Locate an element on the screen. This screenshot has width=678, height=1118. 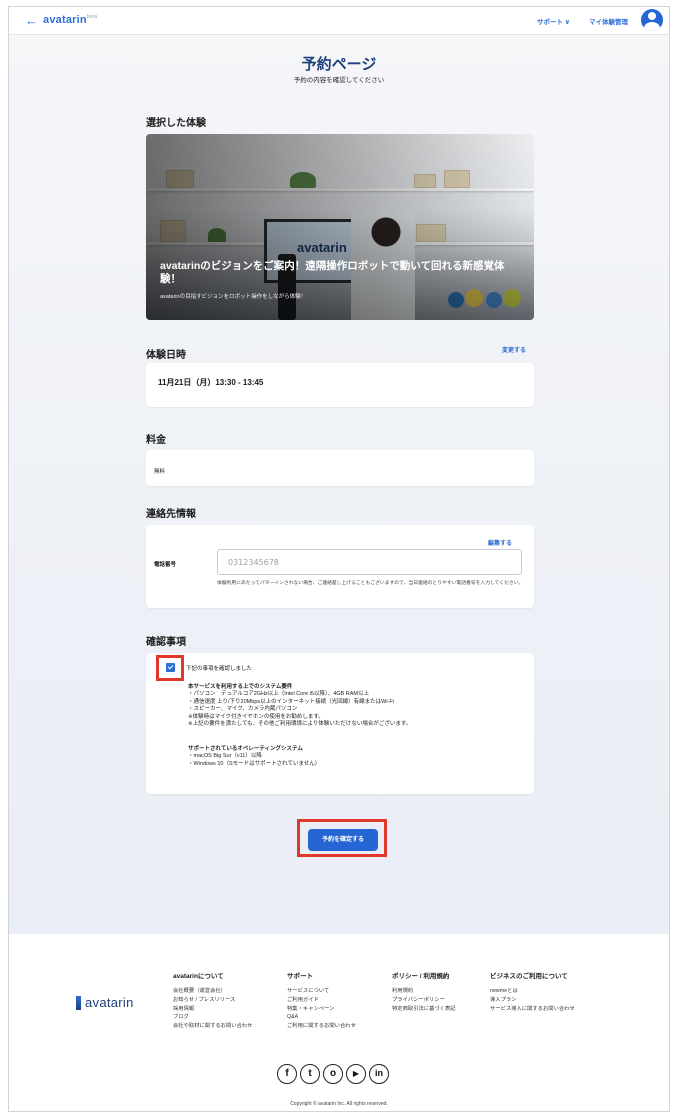
os-line: ・macOS Big Sur（v11）以降 is located at coordinates (225, 756).